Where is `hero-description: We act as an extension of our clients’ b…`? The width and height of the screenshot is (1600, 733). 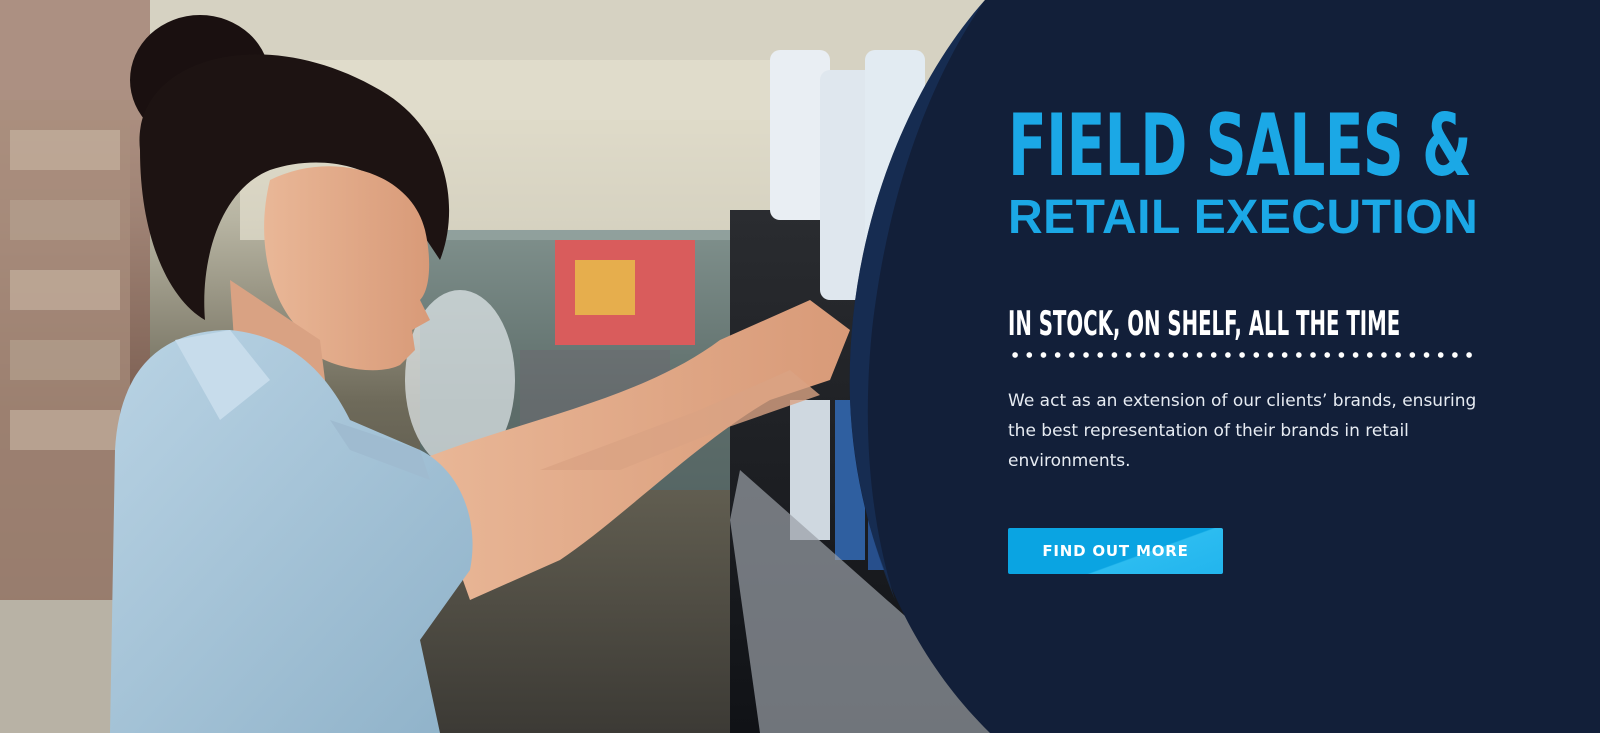 hero-description: We act as an extension of our clients’ b… is located at coordinates (1242, 431).